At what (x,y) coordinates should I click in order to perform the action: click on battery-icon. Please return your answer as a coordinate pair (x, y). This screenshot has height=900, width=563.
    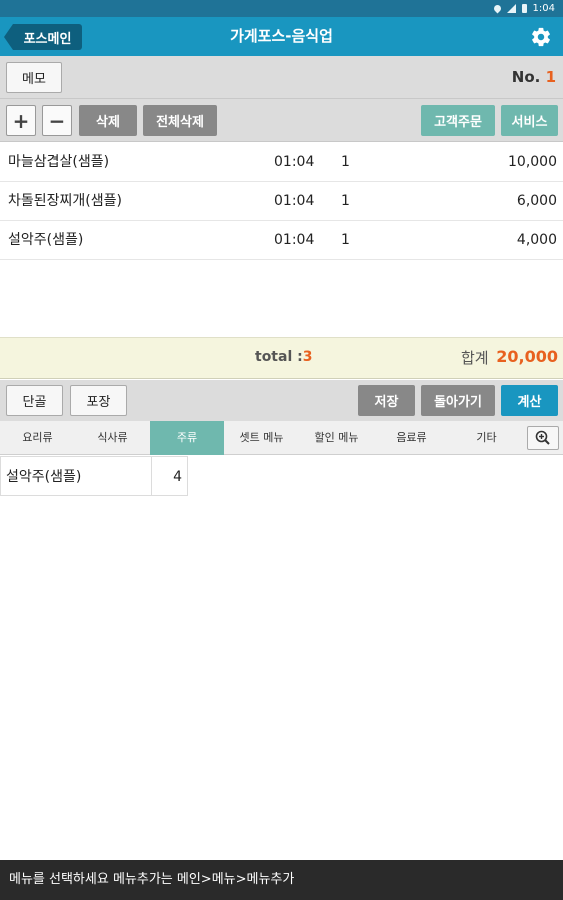
    Looking at the image, I should click on (524, 8).